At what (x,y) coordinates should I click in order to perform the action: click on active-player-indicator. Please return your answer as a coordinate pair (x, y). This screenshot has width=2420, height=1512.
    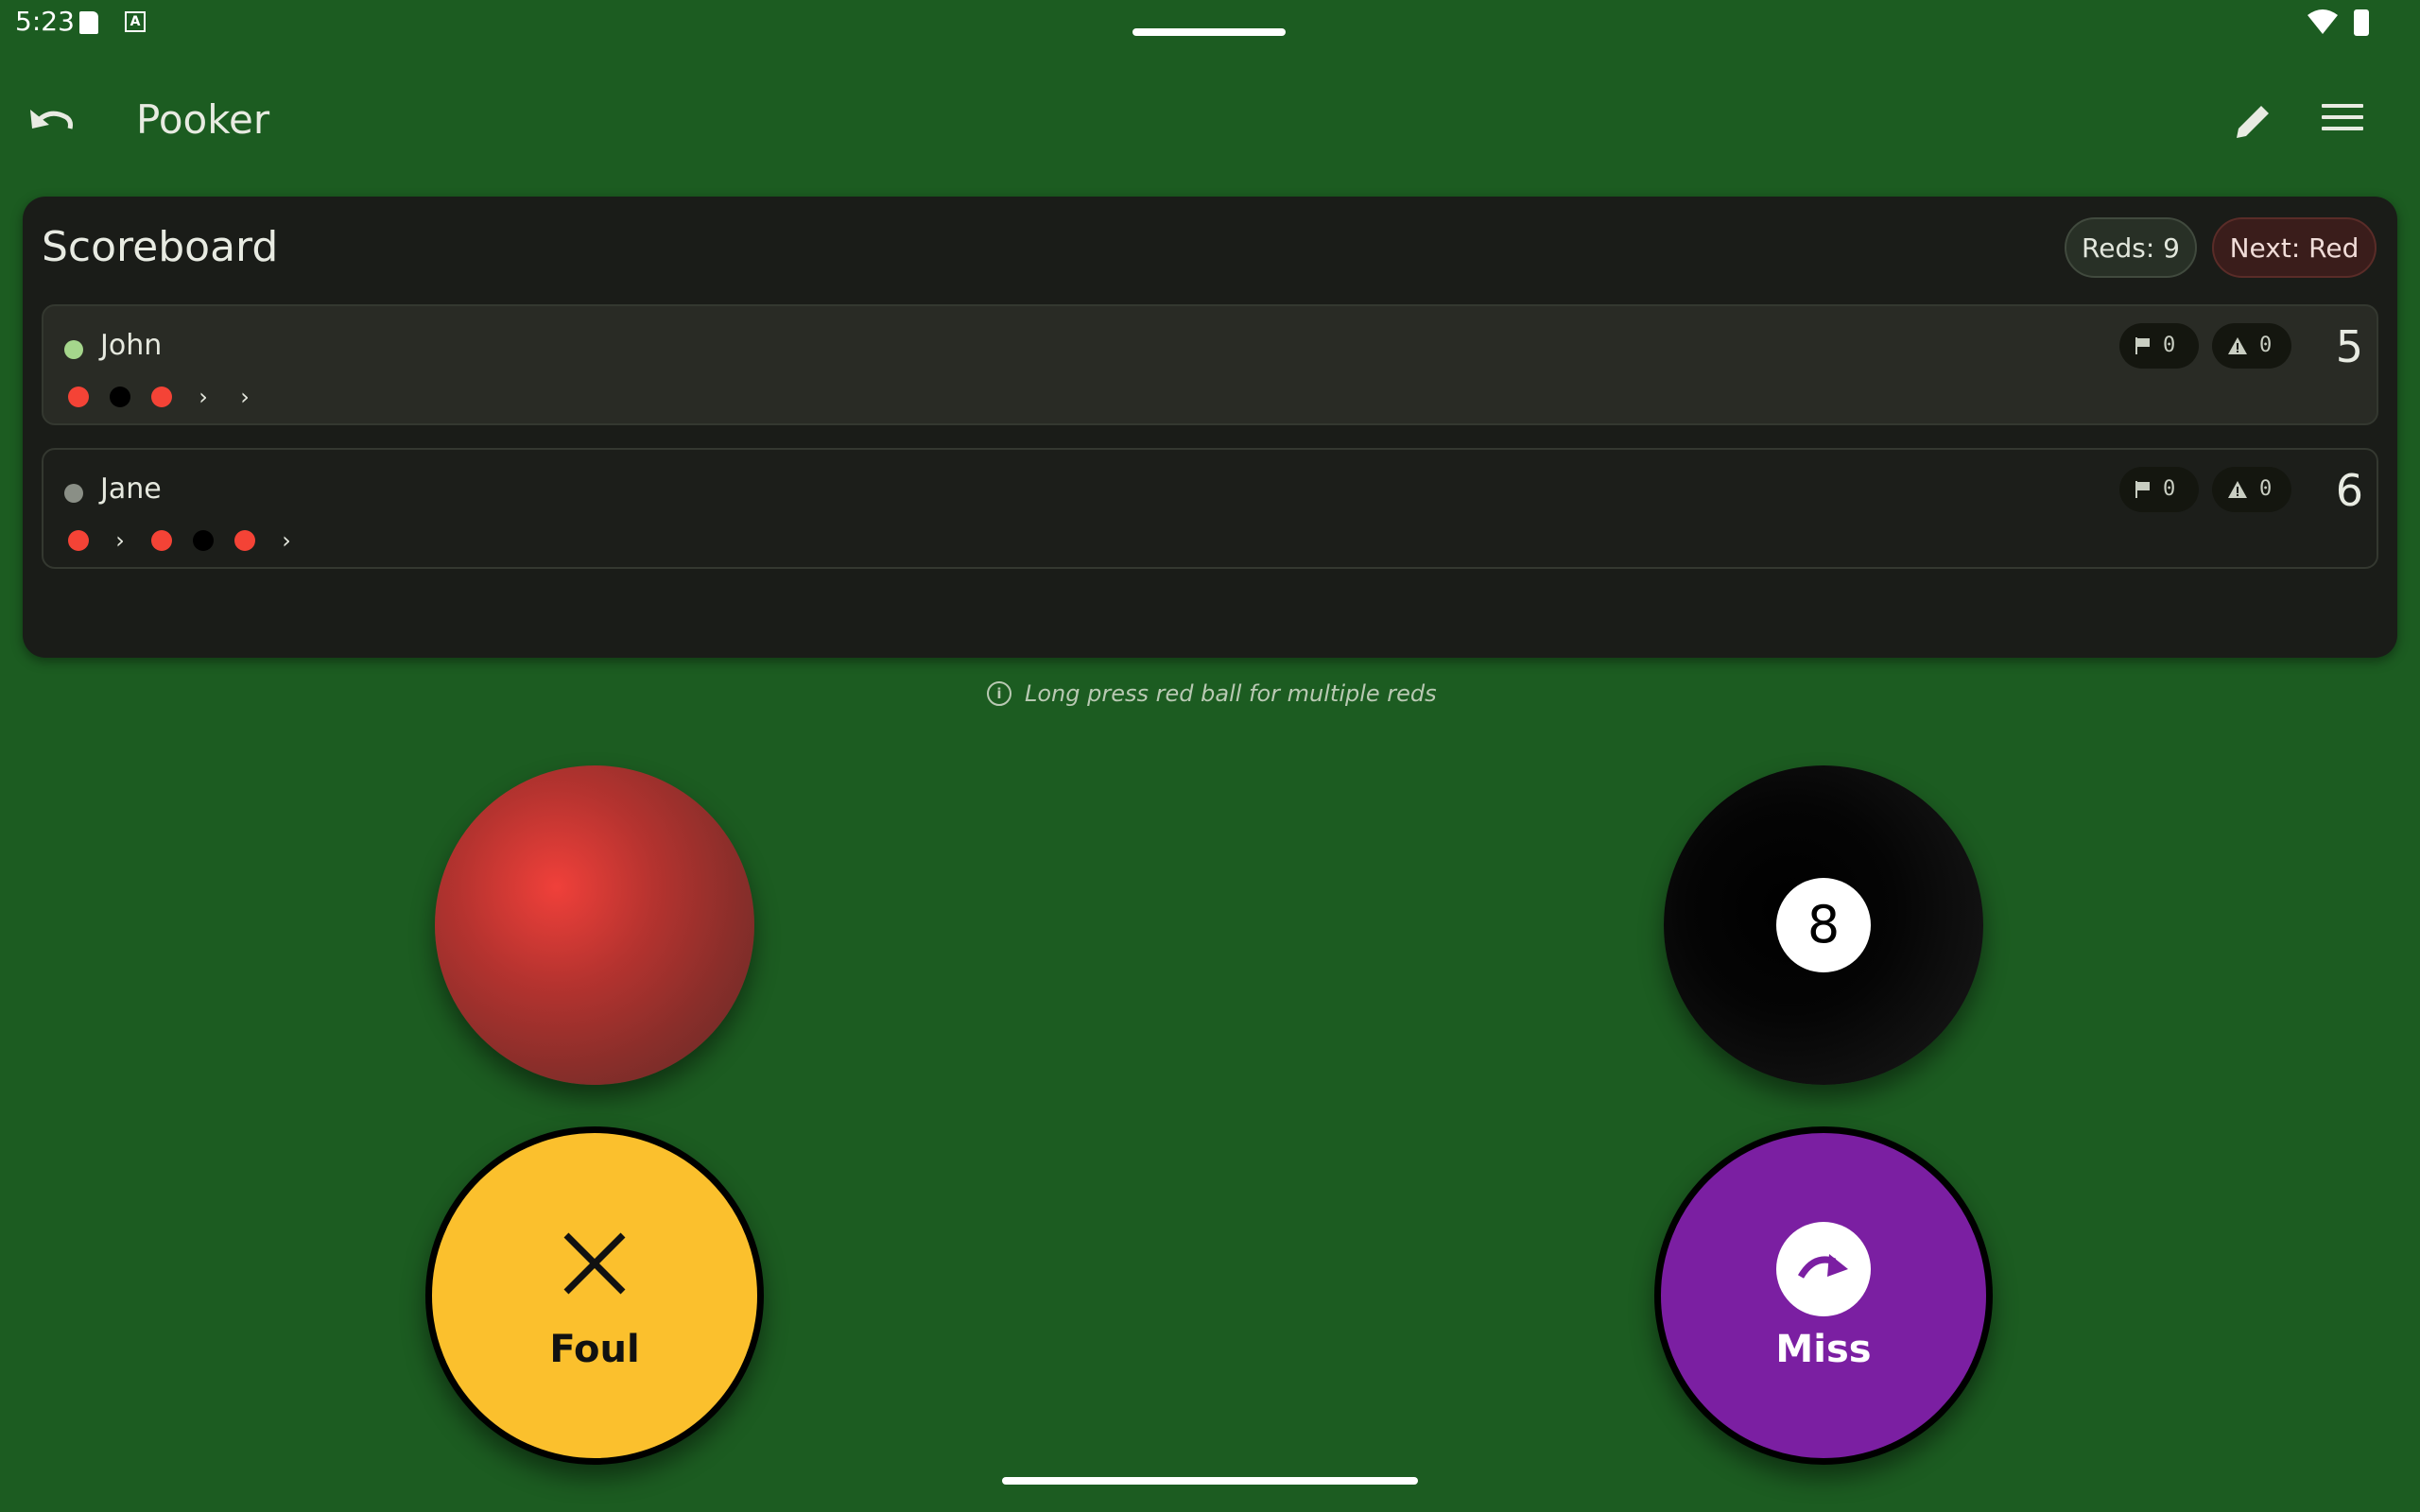
    Looking at the image, I should click on (73, 349).